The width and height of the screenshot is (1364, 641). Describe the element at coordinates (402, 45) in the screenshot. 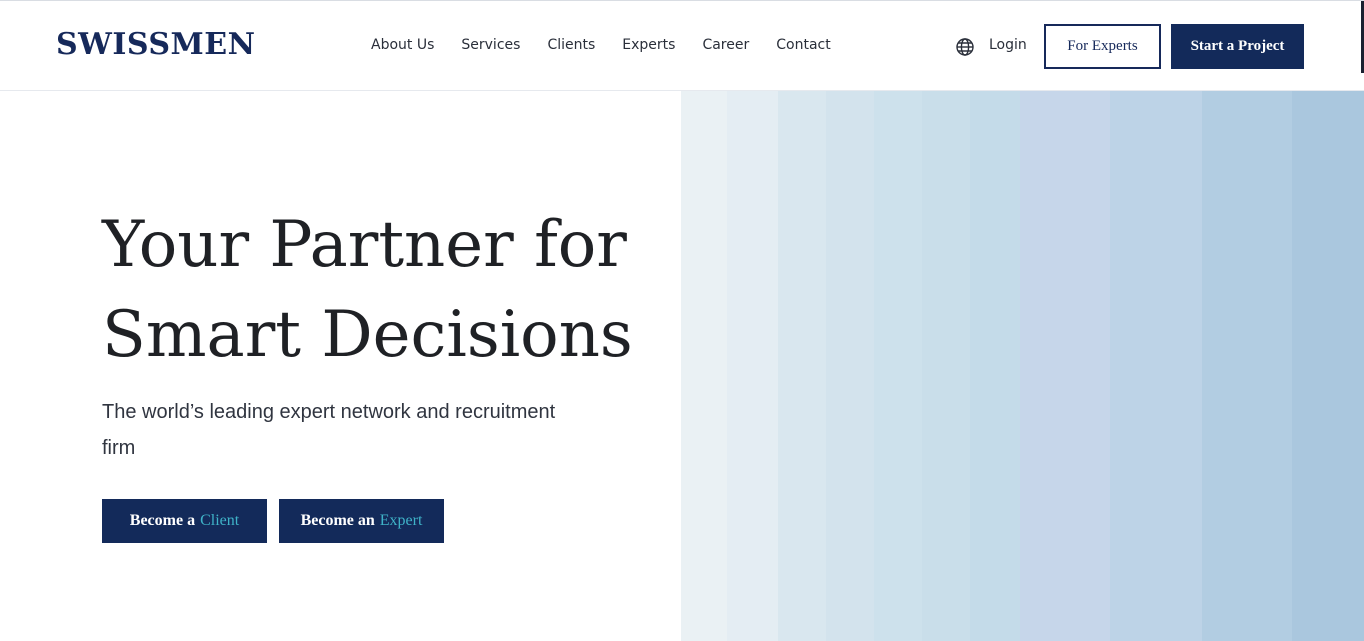

I see `nav-item-about-us: About Us` at that location.